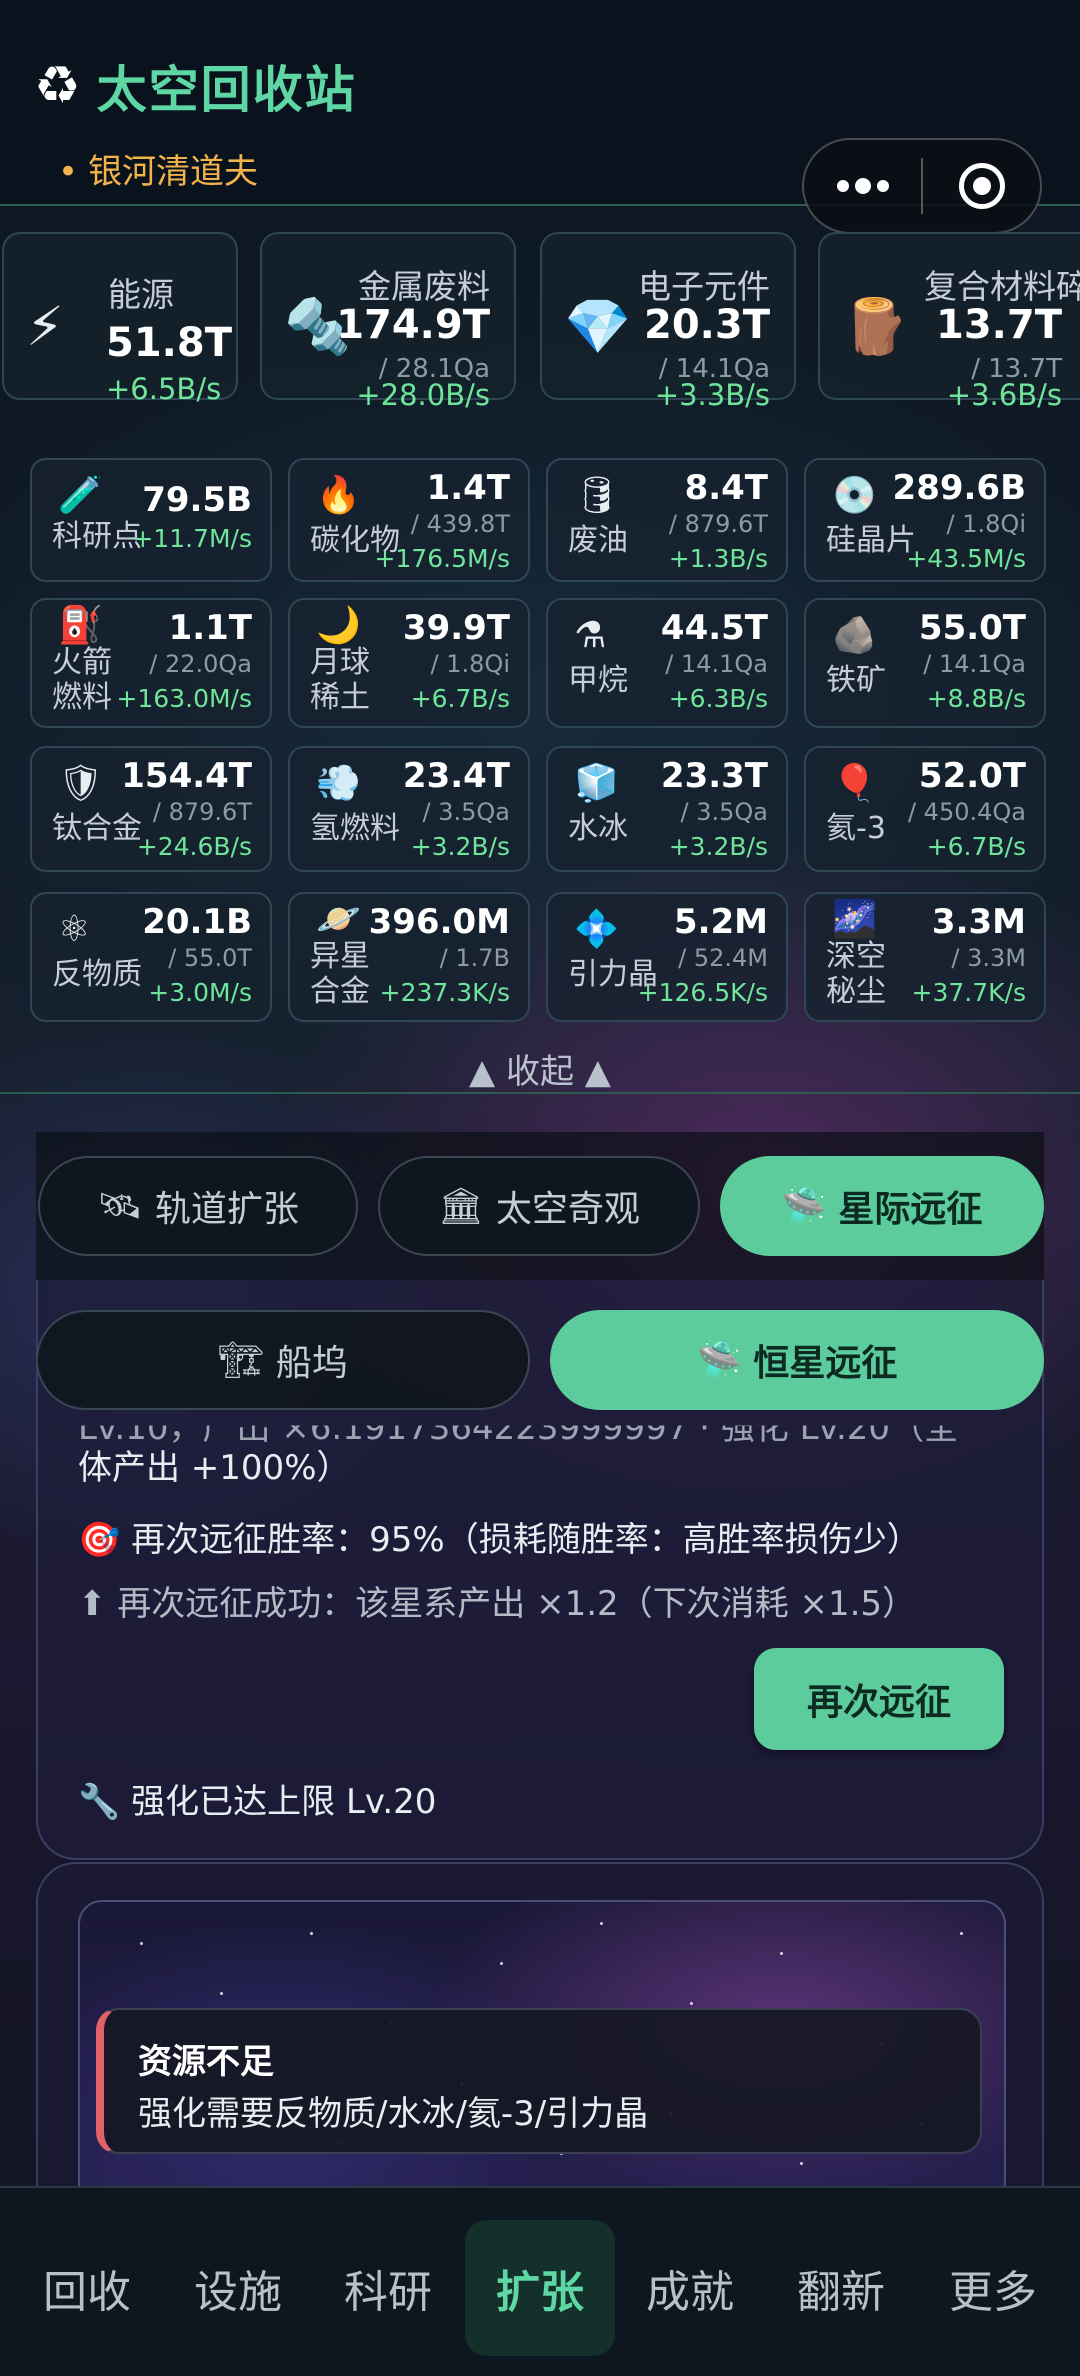 The width and height of the screenshot is (1080, 2376). Describe the element at coordinates (597, 495) in the screenshot. I see `oil-barrel-icon: 🛢` at that location.